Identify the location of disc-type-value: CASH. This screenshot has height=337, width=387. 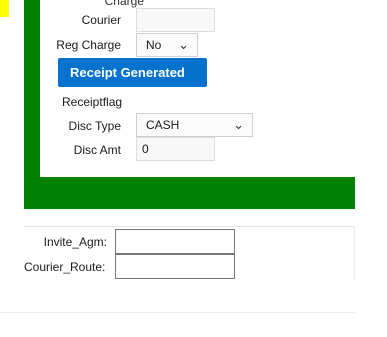
(163, 125).